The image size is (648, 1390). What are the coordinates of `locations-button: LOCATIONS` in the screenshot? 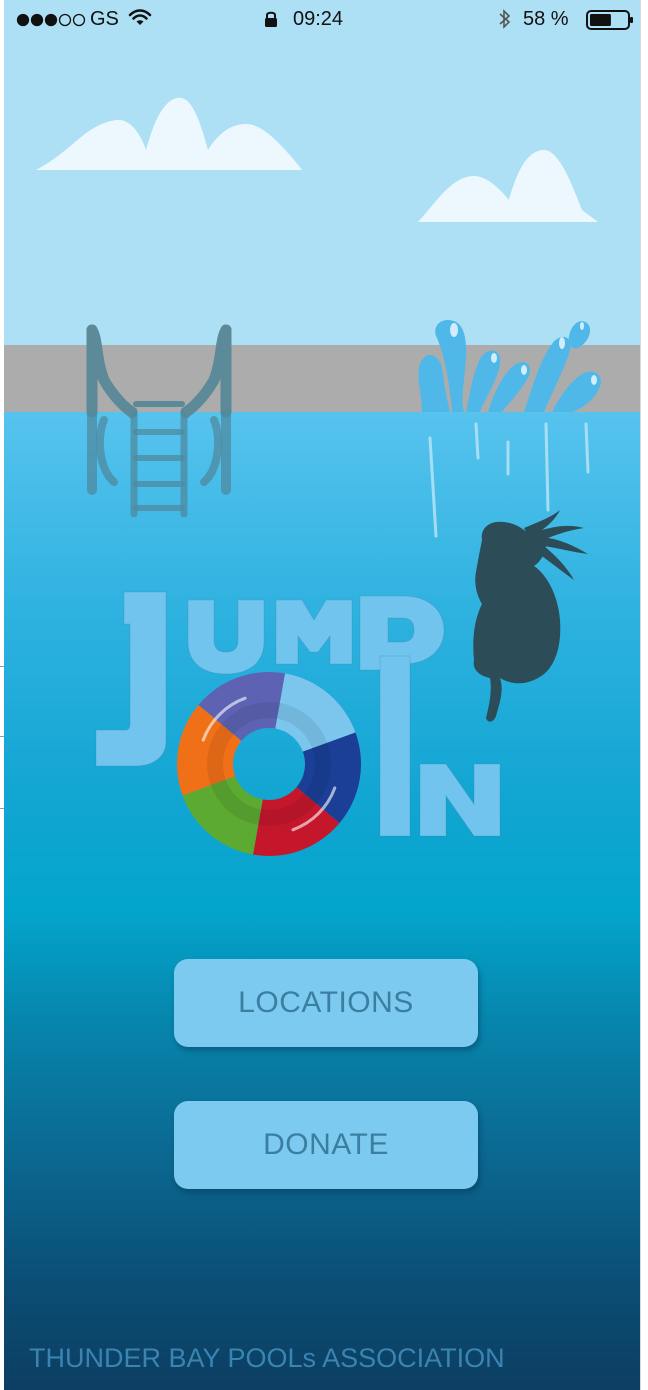 It's located at (326, 1003).